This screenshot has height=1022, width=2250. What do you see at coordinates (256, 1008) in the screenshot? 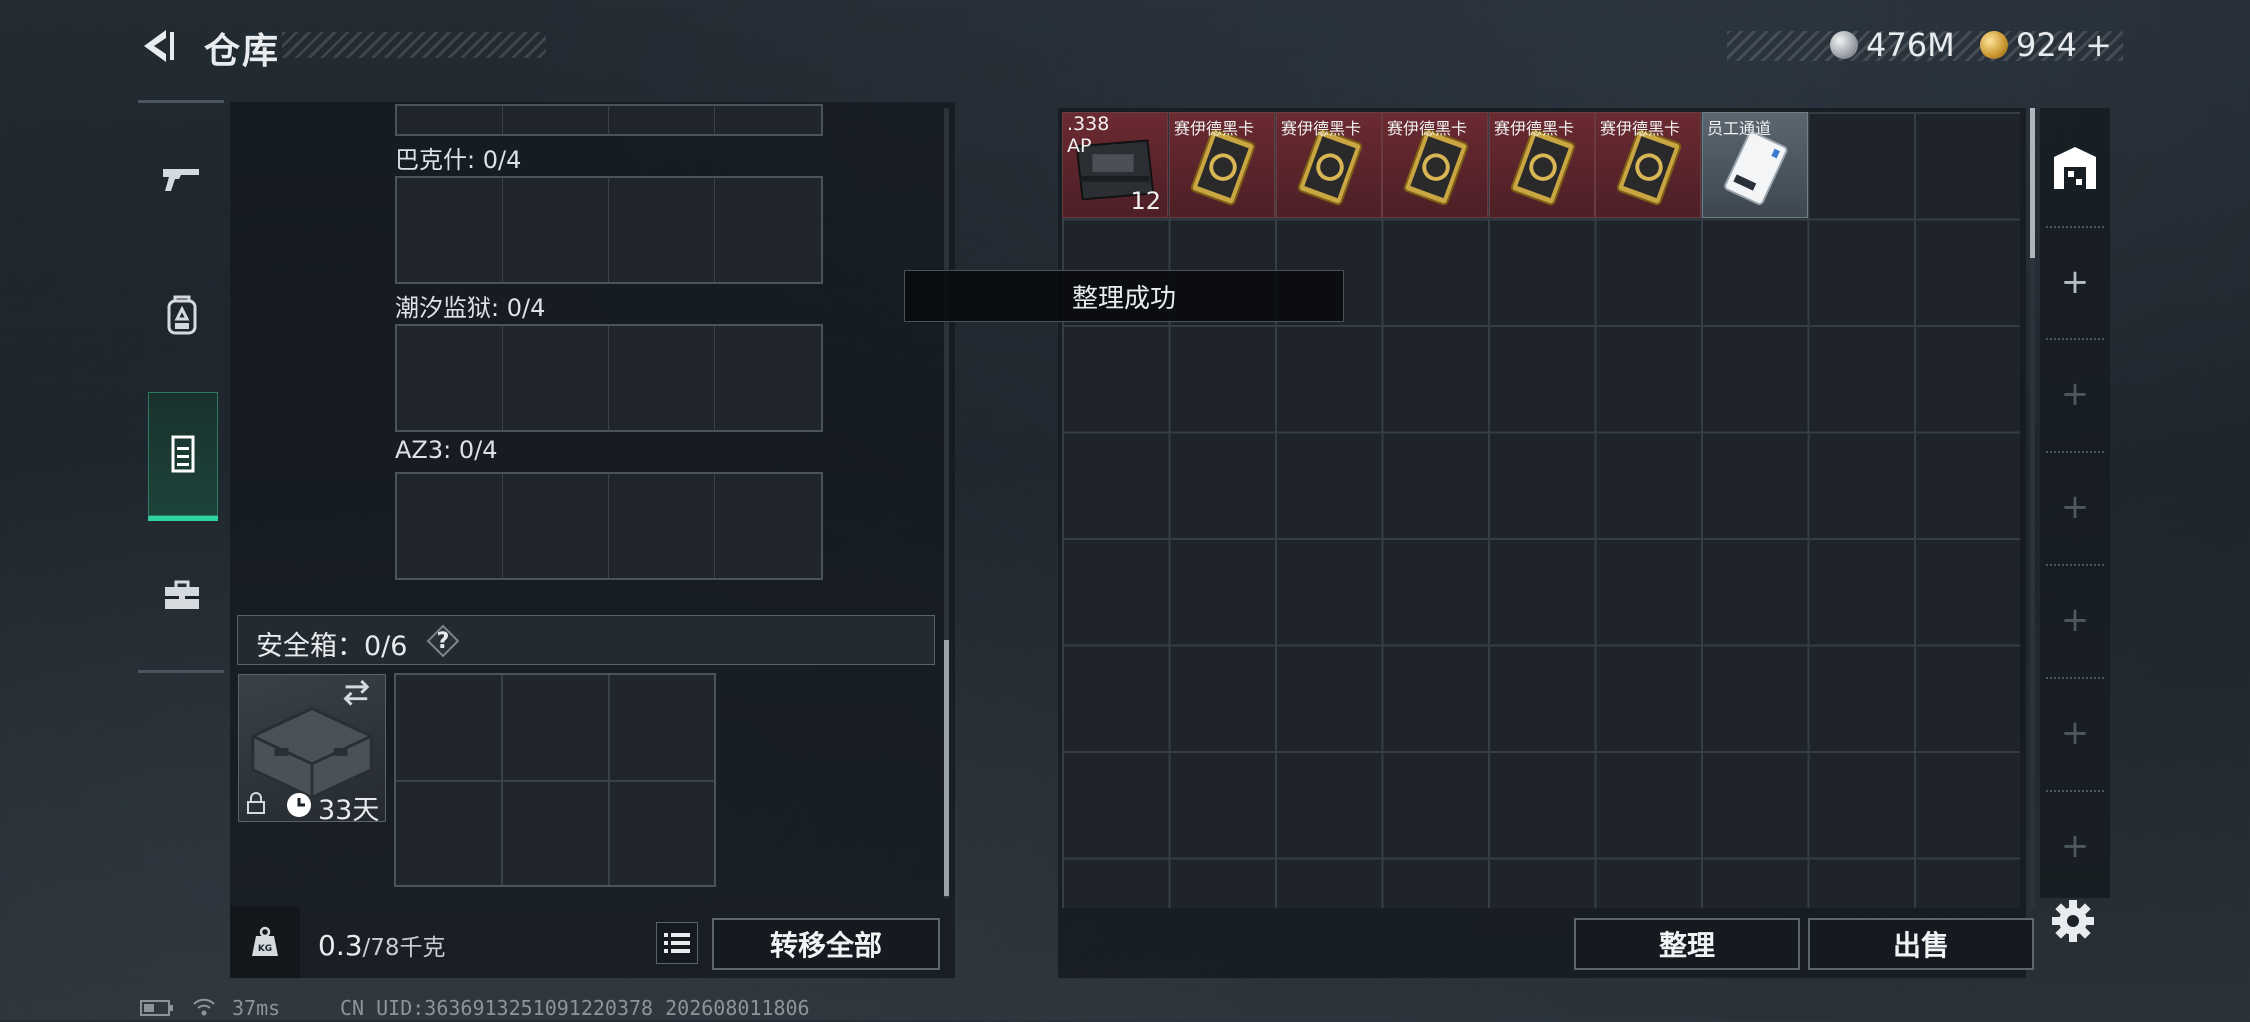
I see `ping-indicator: 37ms` at bounding box center [256, 1008].